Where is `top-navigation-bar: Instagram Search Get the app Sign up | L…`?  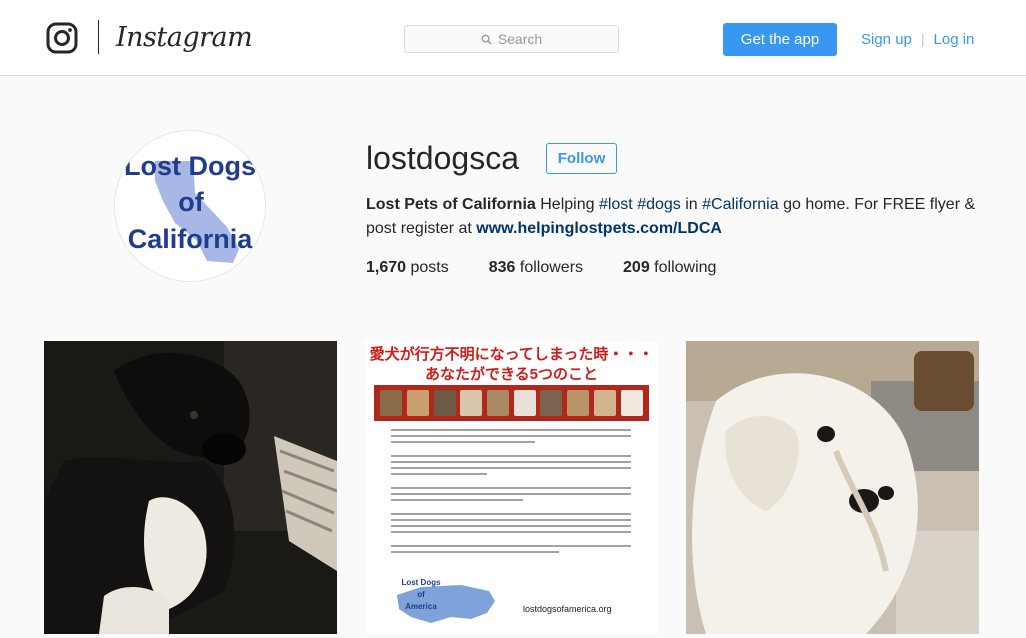
top-navigation-bar: Instagram Search Get the app Sign up | L… is located at coordinates (513, 38).